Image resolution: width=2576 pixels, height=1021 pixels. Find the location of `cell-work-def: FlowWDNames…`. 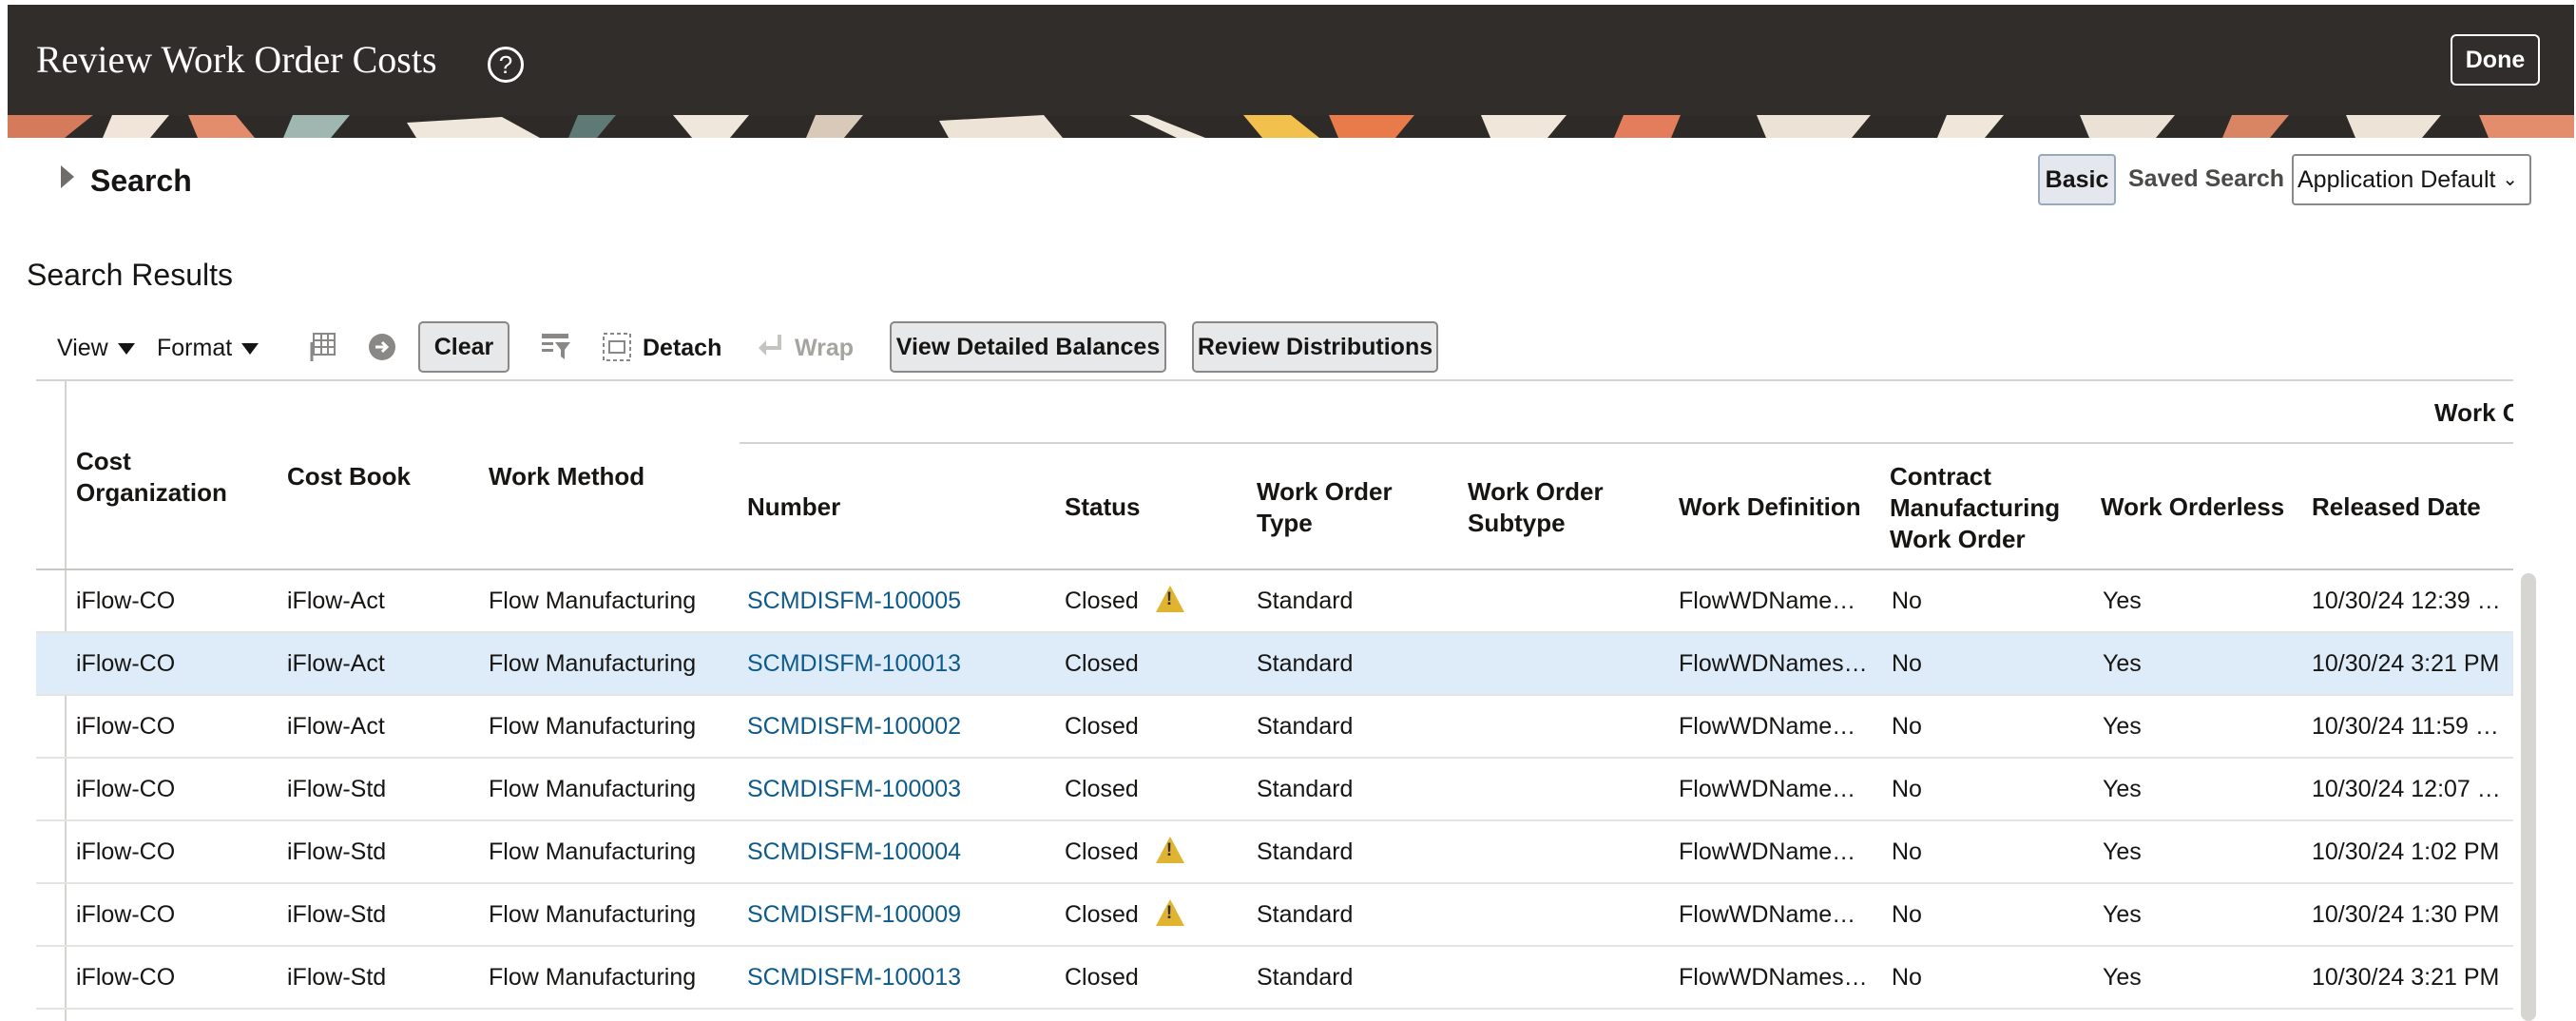

cell-work-def: FlowWDNames… is located at coordinates (1774, 977).